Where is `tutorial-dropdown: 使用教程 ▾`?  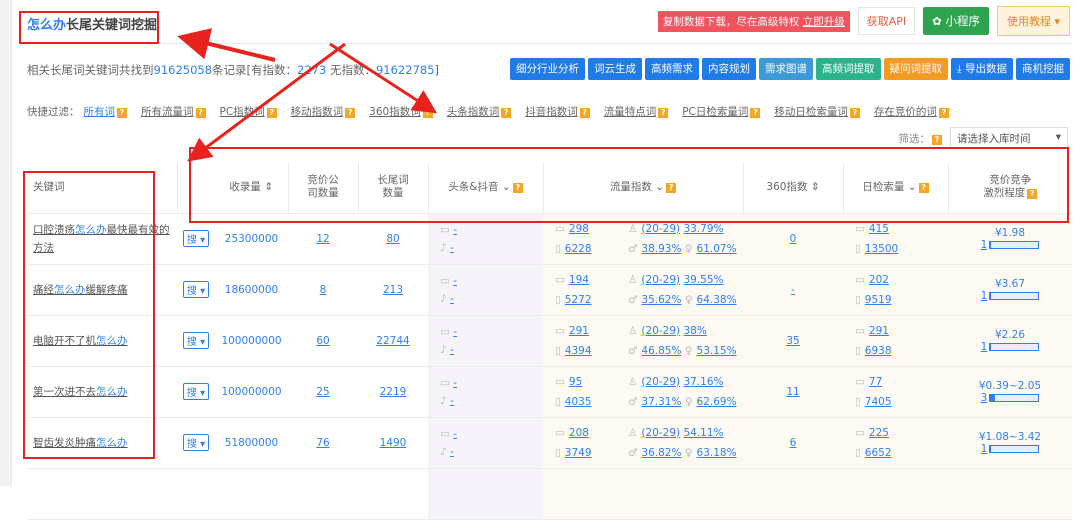
tutorial-dropdown: 使用教程 ▾ is located at coordinates (1033, 21).